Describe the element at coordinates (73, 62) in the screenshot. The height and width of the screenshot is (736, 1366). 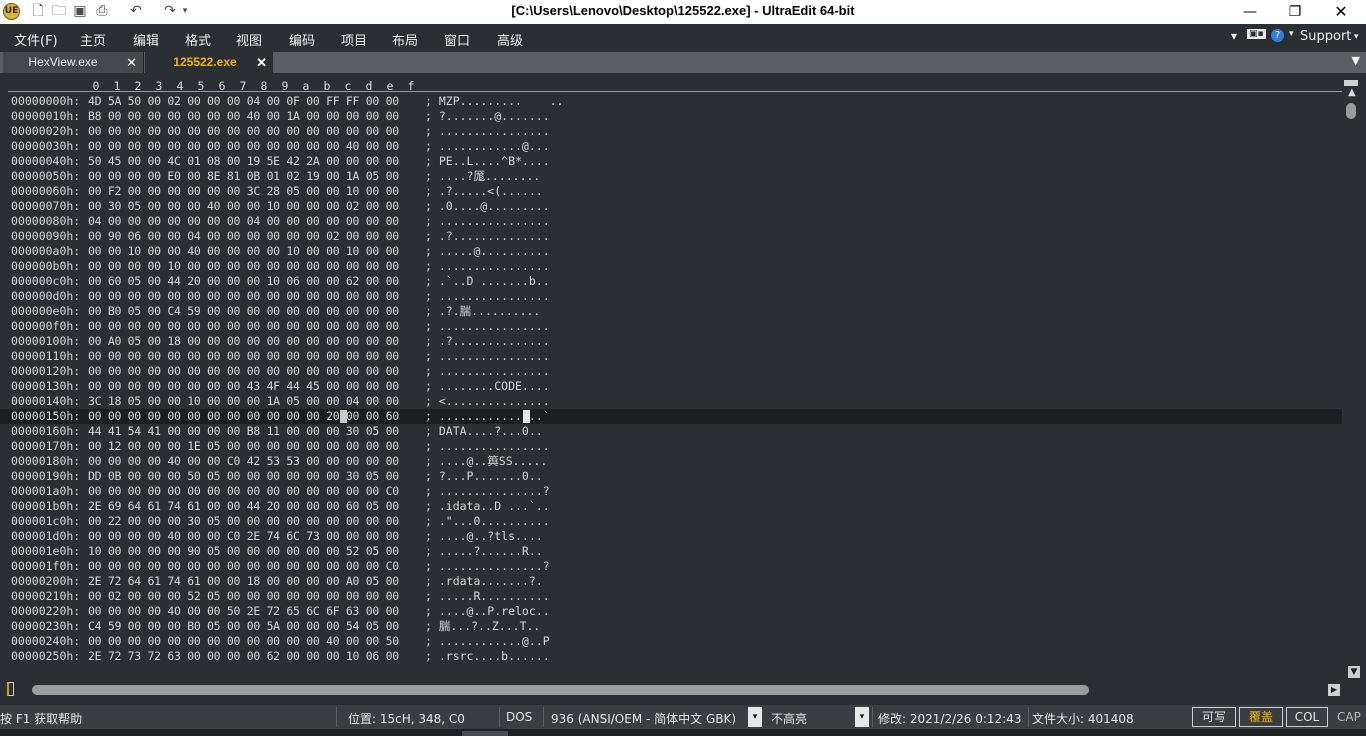
I see `tab-hexview: HexView.exe ✕` at that location.